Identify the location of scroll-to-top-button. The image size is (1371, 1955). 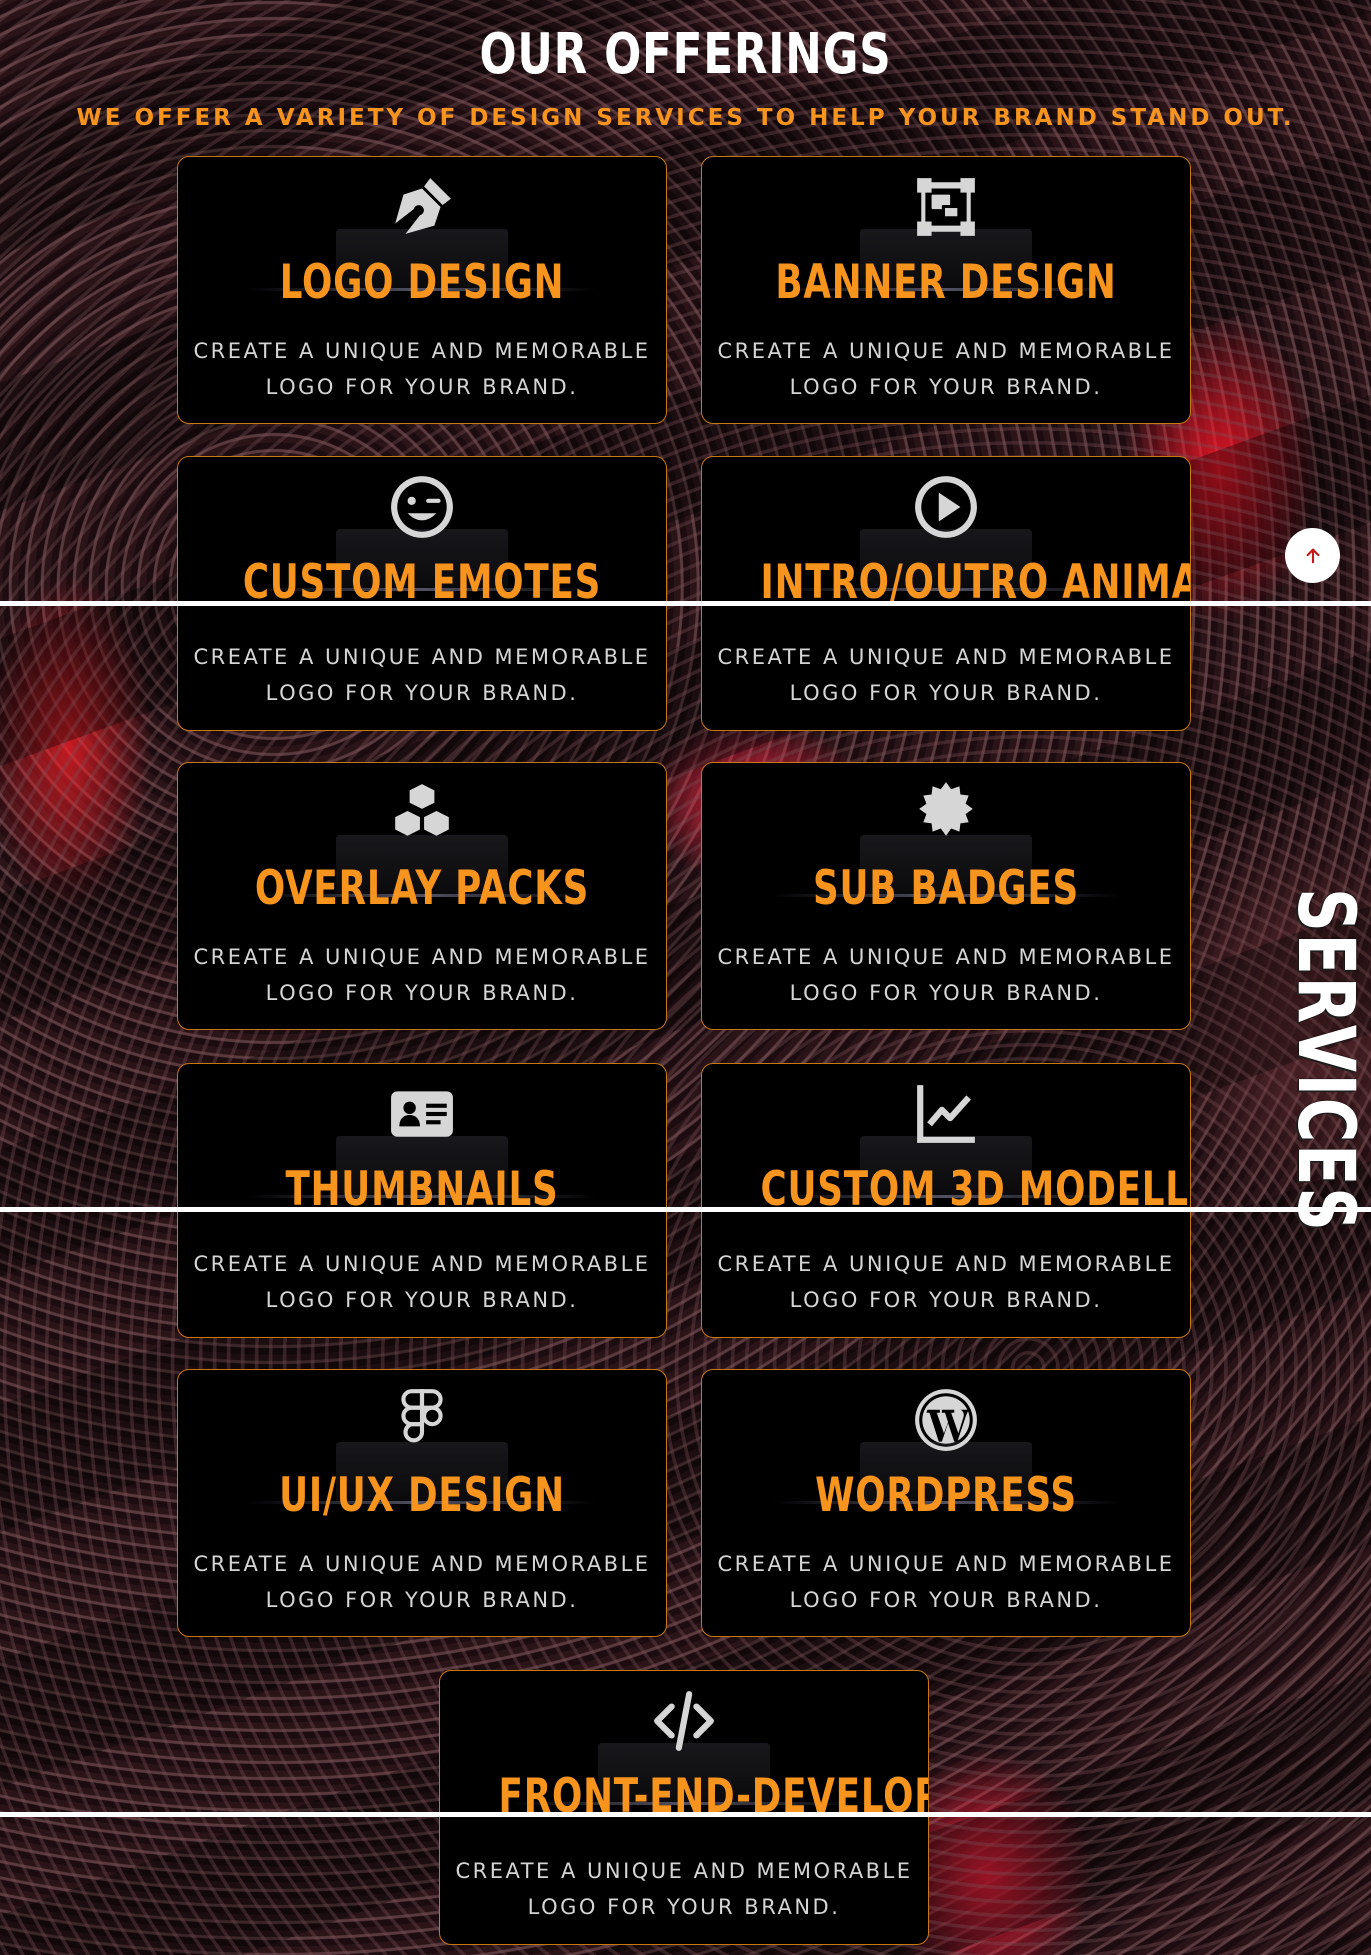
(1312, 555).